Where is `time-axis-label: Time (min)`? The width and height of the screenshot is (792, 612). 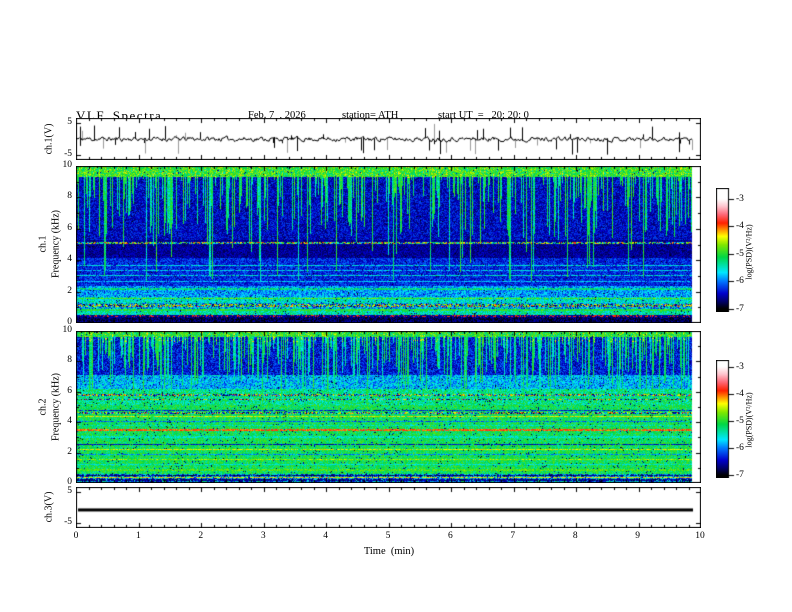 time-axis-label: Time (min) is located at coordinates (389, 551).